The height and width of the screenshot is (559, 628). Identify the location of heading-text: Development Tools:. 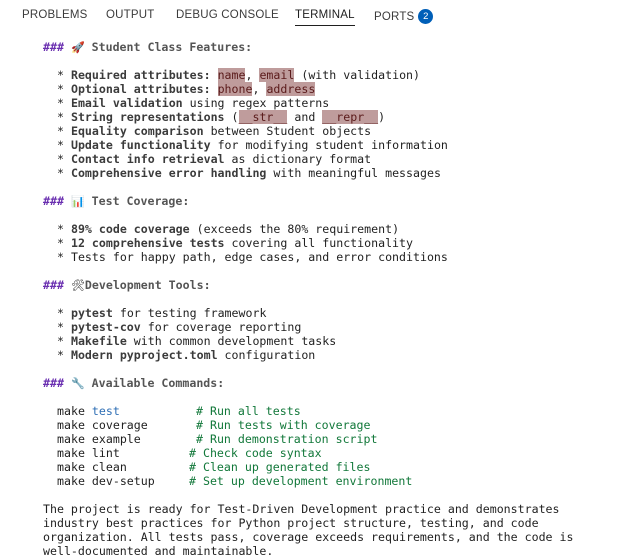
(147, 285).